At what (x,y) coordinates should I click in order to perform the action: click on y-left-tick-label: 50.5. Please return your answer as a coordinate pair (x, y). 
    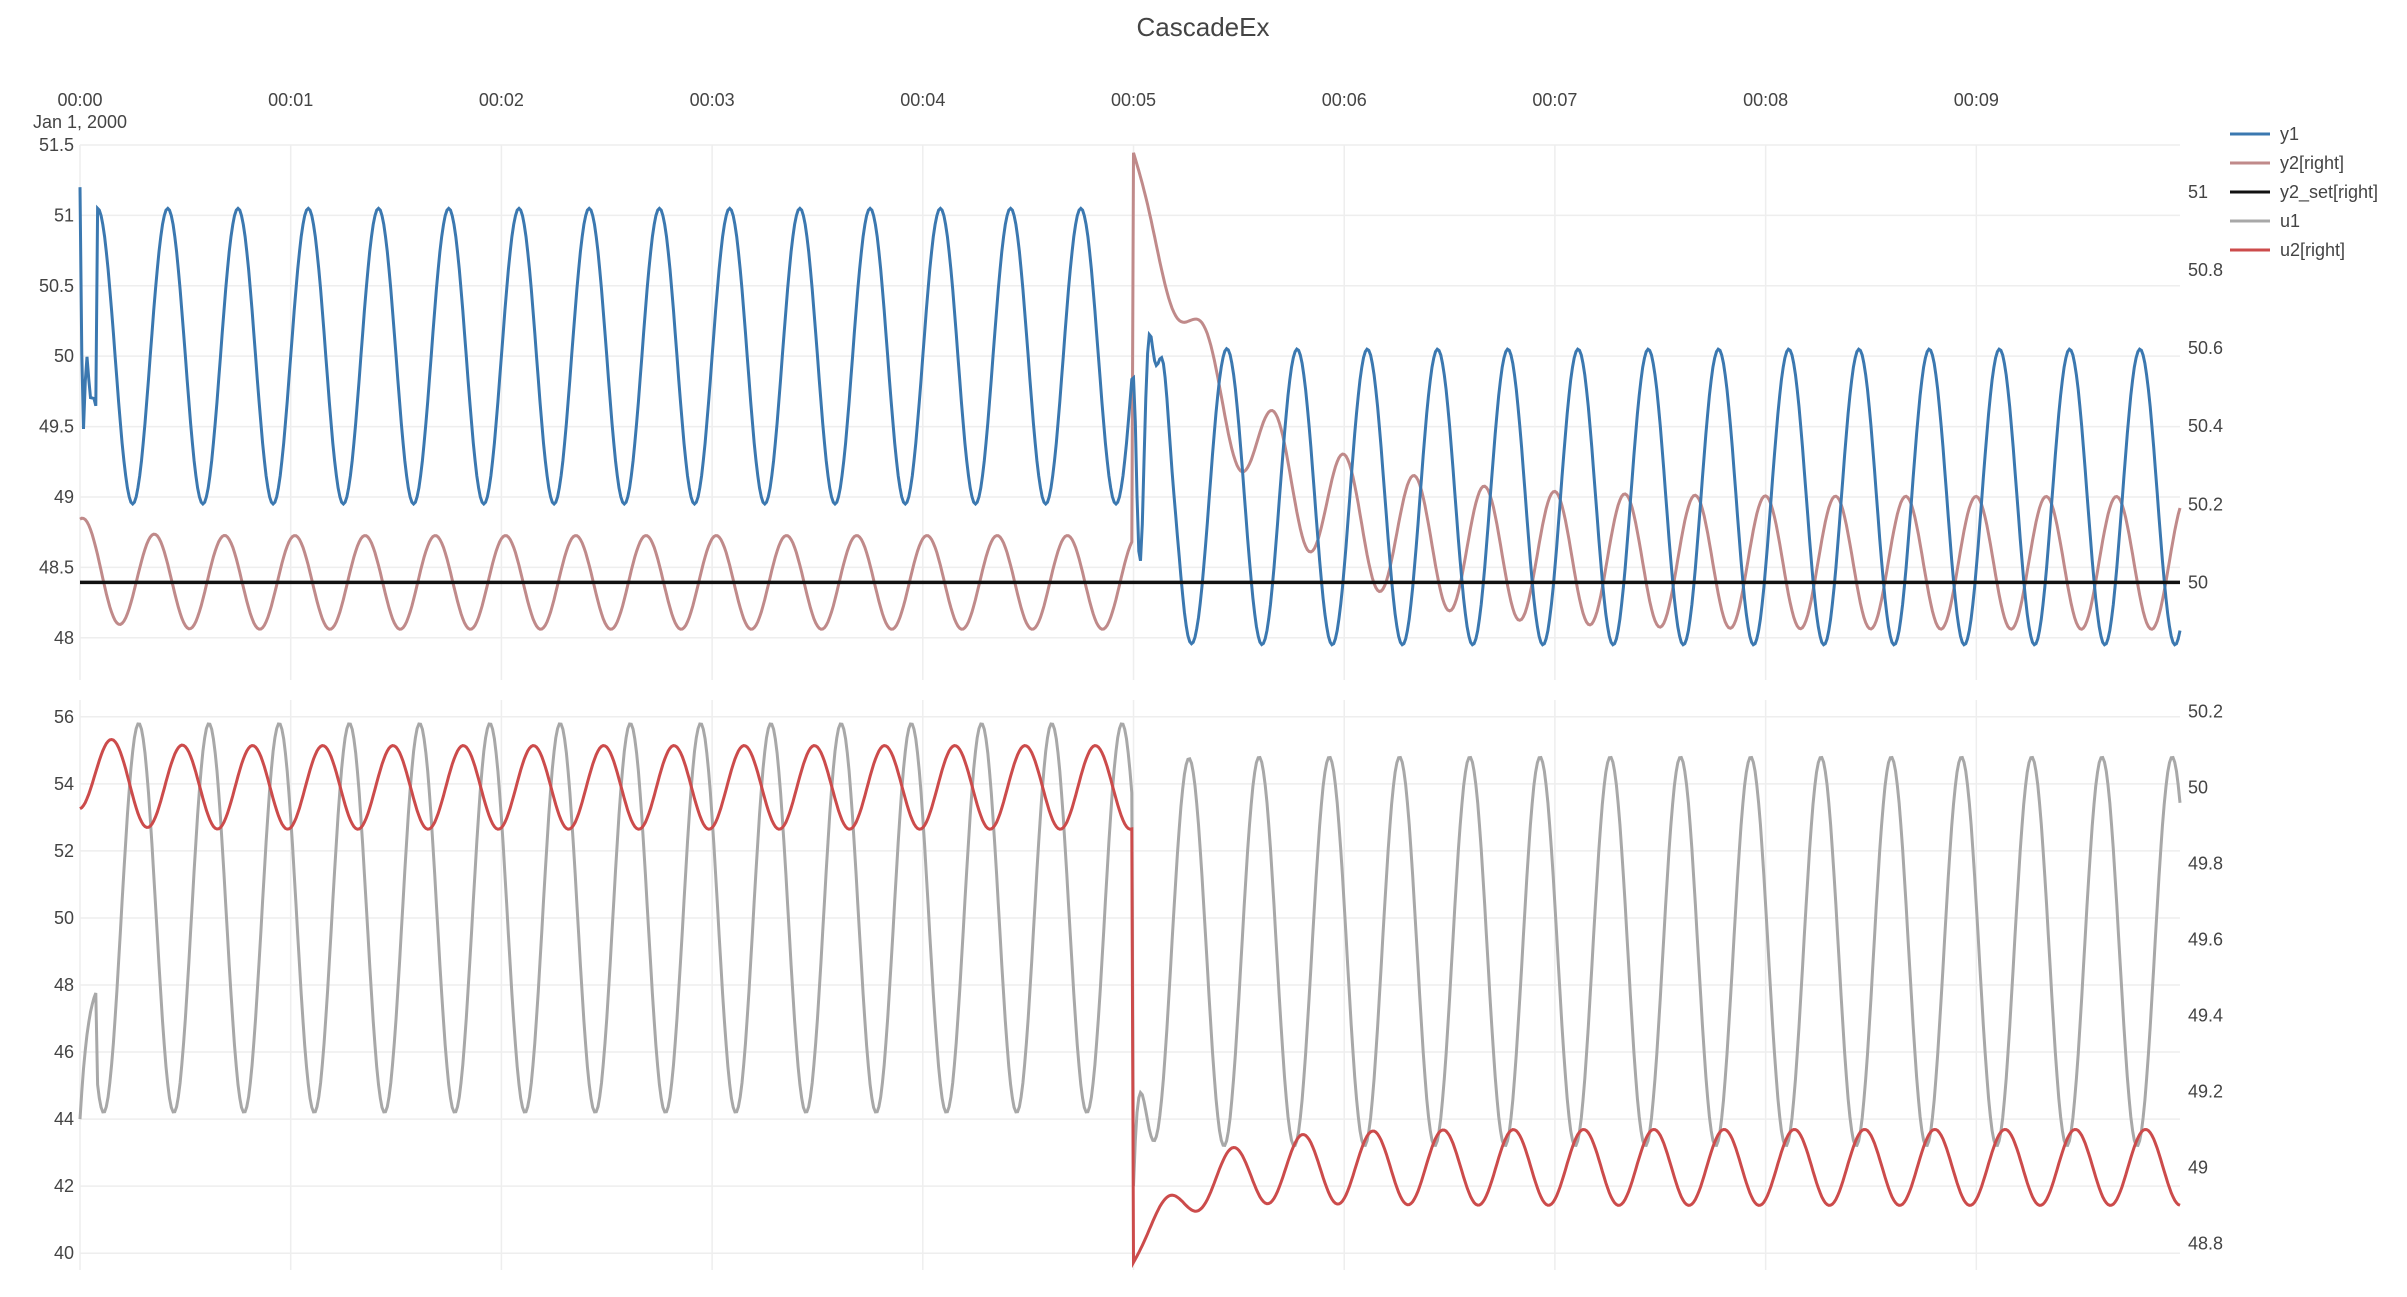
    Looking at the image, I should click on (56, 286).